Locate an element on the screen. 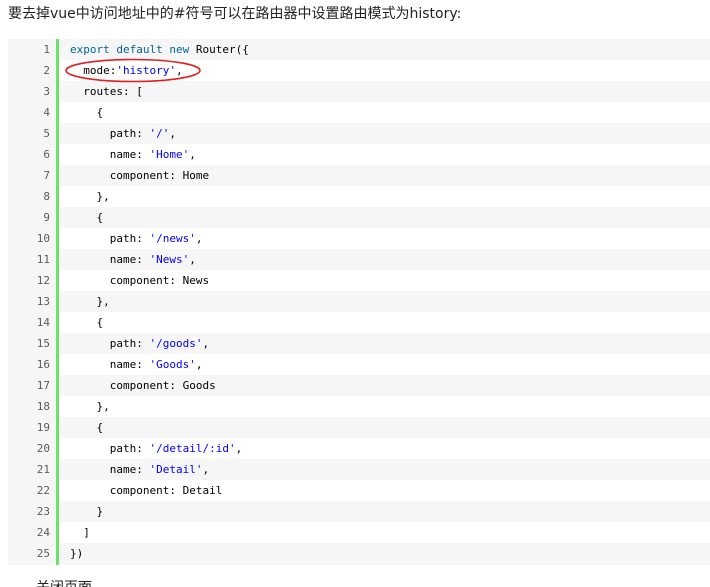 The height and width of the screenshot is (587, 710). line-number: 3 is located at coordinates (46, 91).